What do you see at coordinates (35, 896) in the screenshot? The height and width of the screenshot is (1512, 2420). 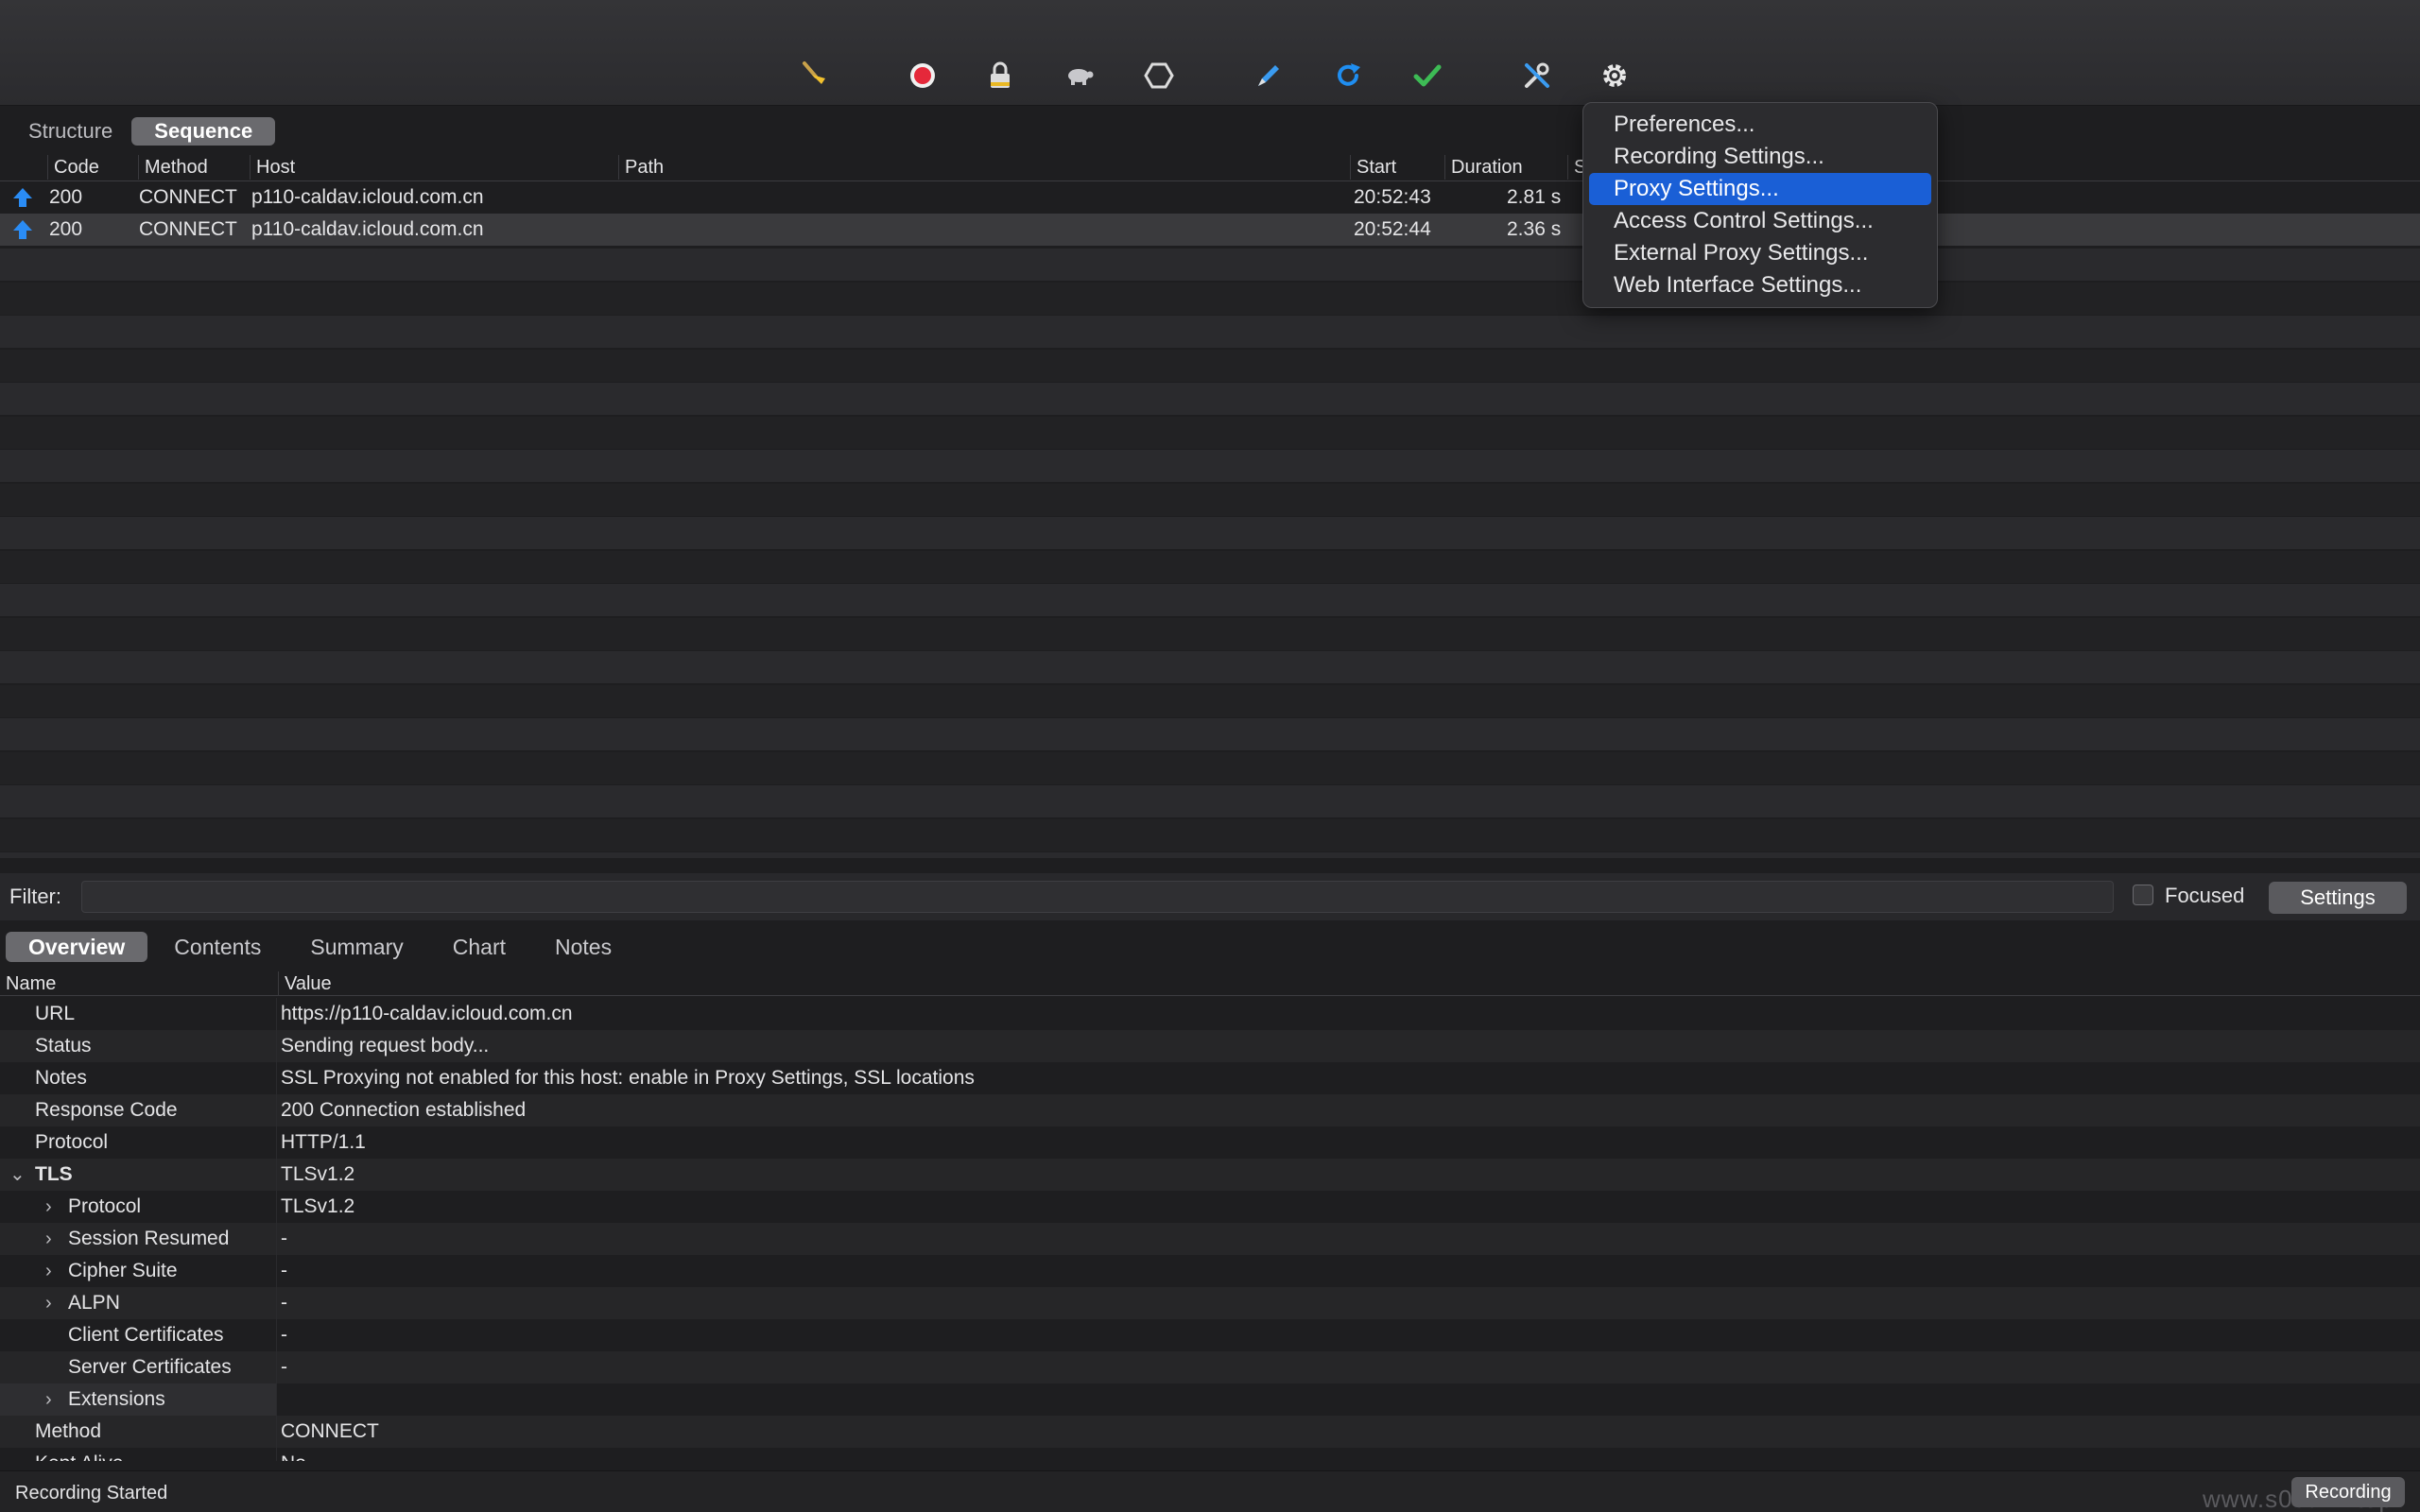 I see `filter-label: Filter:` at bounding box center [35, 896].